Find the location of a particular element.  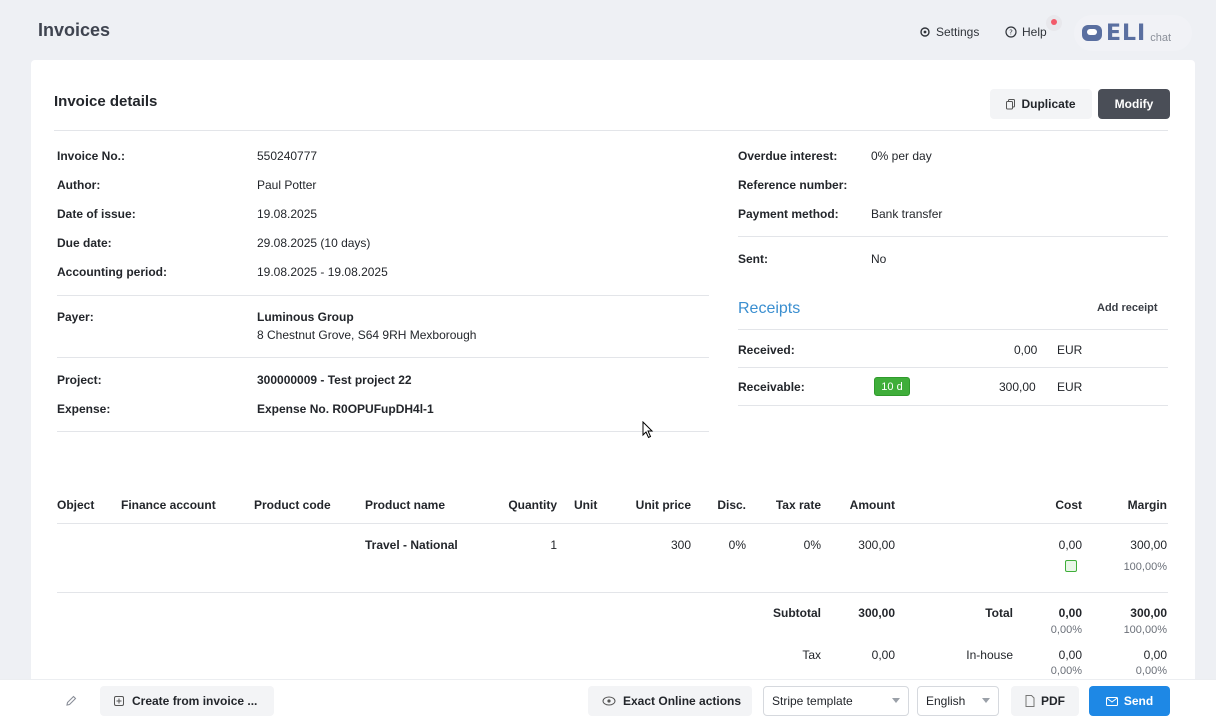

inhouse-margin: 0,00 is located at coordinates (1155, 655).